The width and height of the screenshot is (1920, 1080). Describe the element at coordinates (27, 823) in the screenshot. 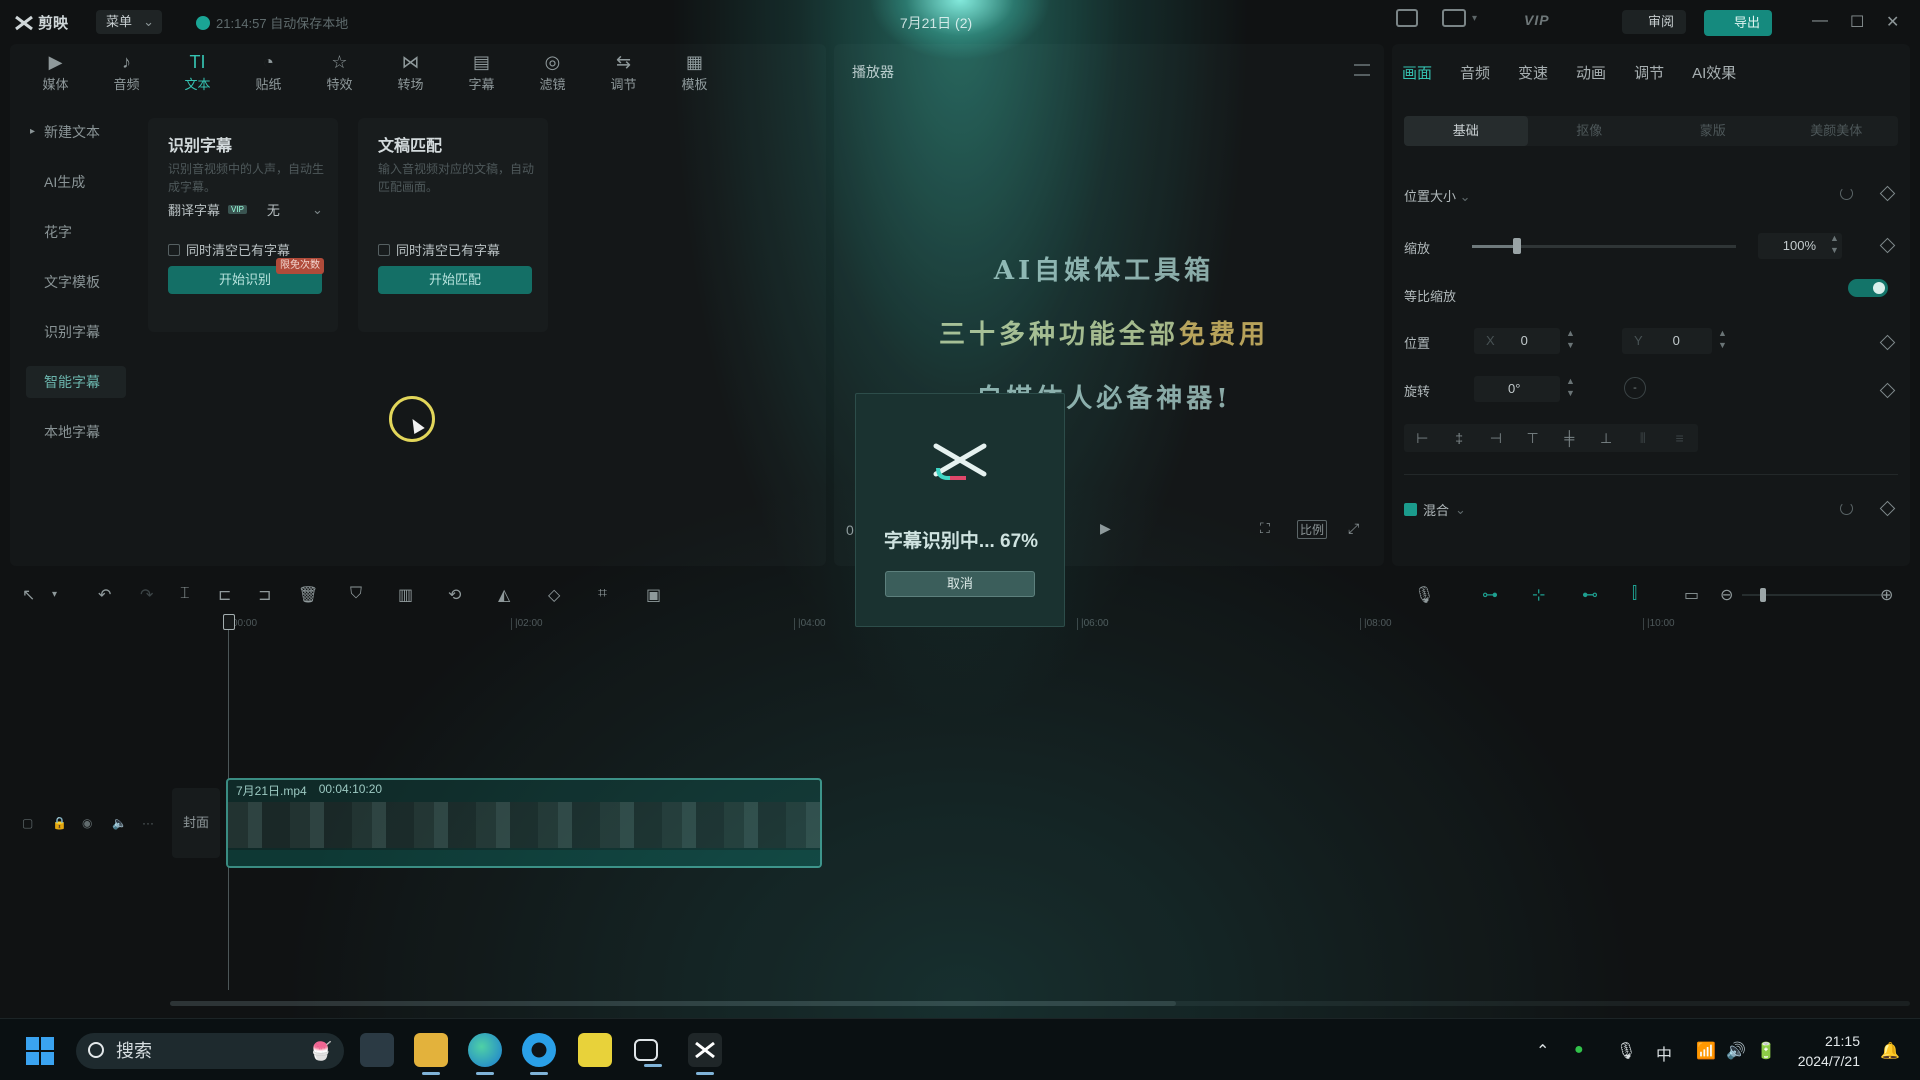

I see `track-hide-icon: ▢` at that location.